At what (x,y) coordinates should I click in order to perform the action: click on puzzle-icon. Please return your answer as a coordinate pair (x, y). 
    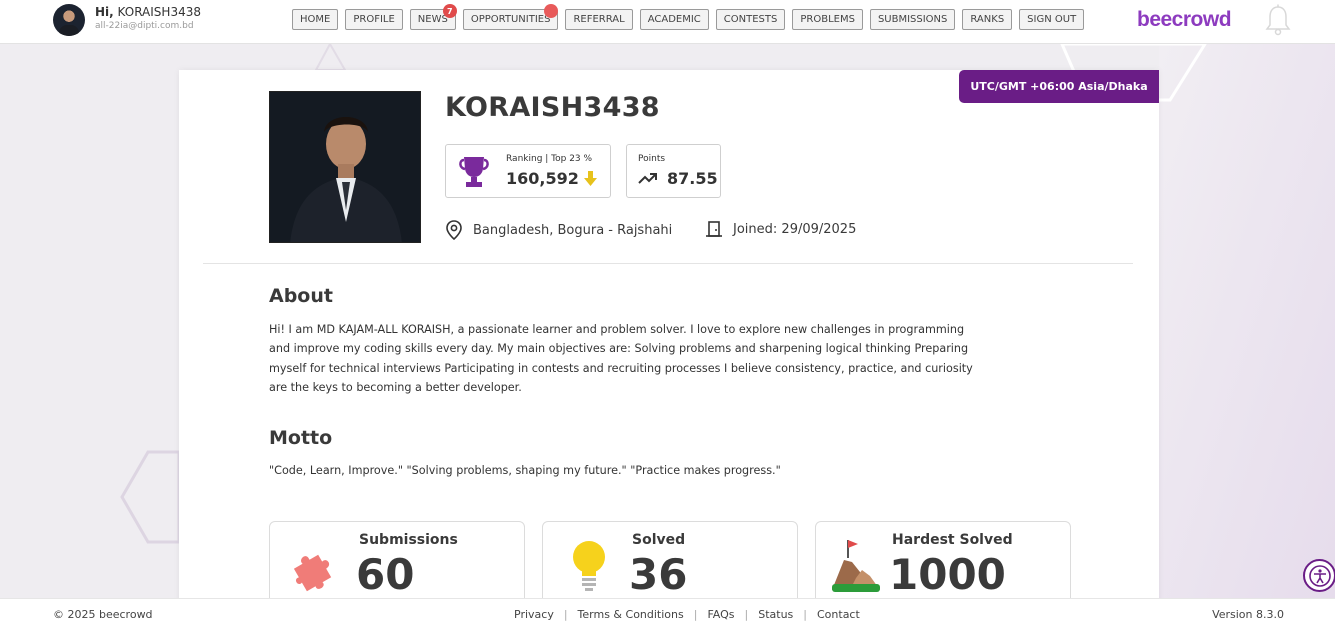
    Looking at the image, I should click on (312, 573).